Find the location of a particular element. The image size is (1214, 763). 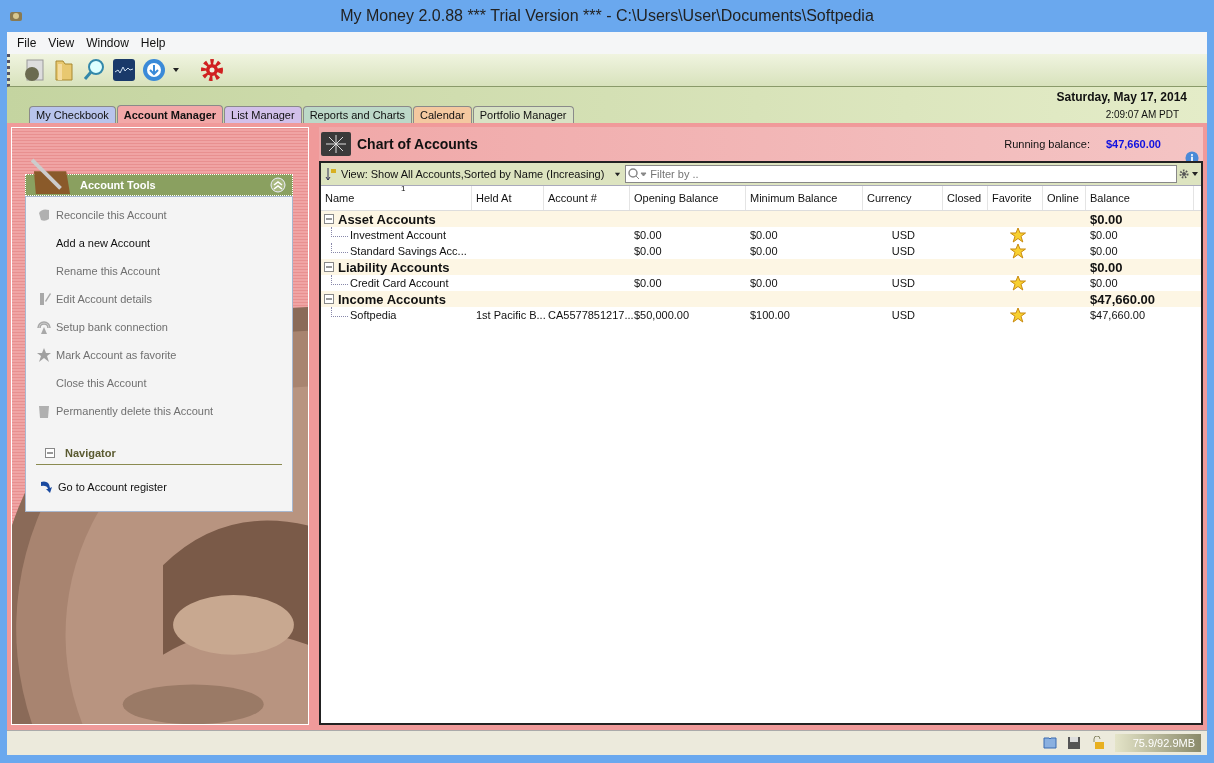

time-label: 2:09:07 AM PDT is located at coordinates (1142, 114).